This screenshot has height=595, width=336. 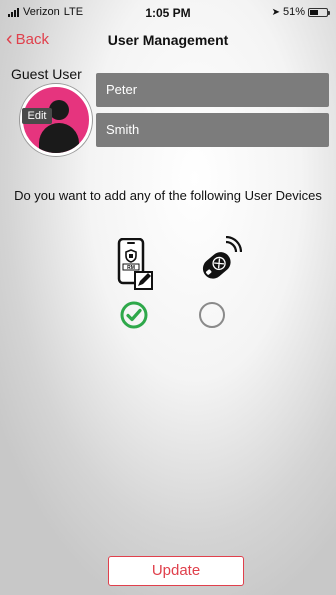 What do you see at coordinates (46, 74) in the screenshot?
I see `guest-user-label: Guest User` at bounding box center [46, 74].